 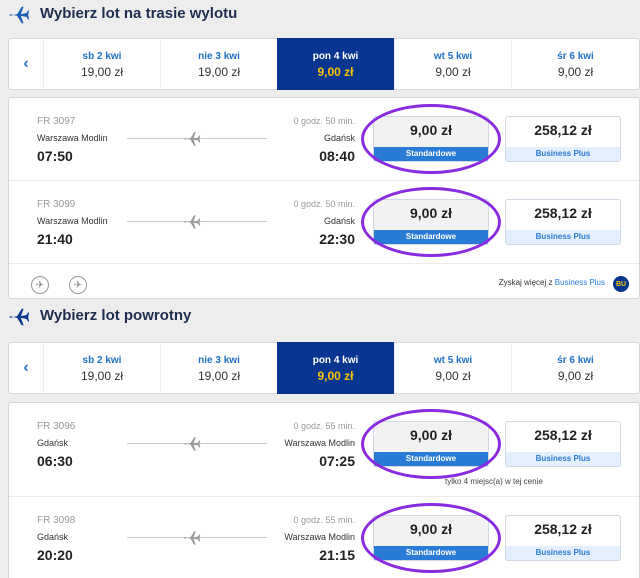 I want to click on return-title: Wybierz lot powrotny, so click(x=116, y=315).